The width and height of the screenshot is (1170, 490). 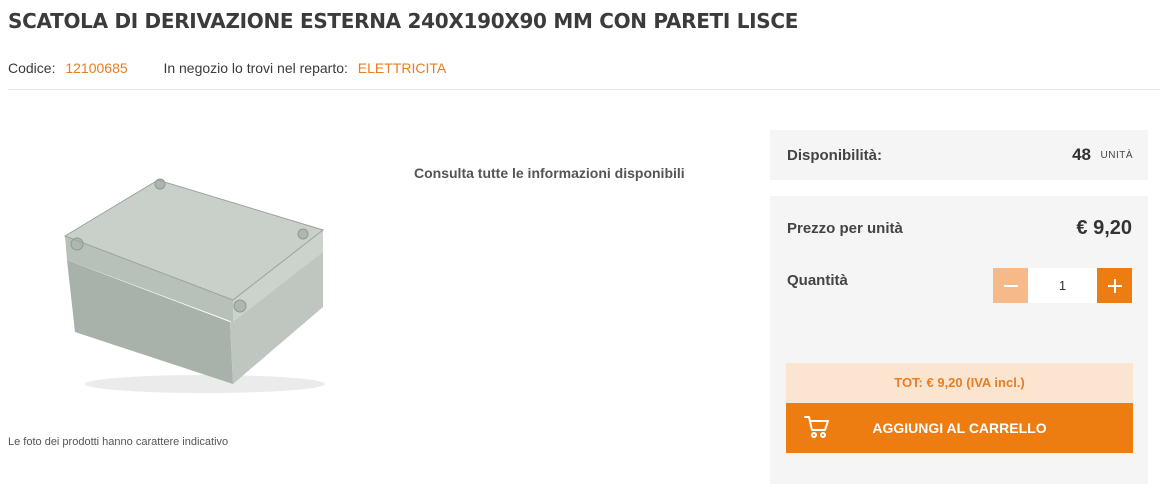 I want to click on minus-icon, so click(x=1010, y=285).